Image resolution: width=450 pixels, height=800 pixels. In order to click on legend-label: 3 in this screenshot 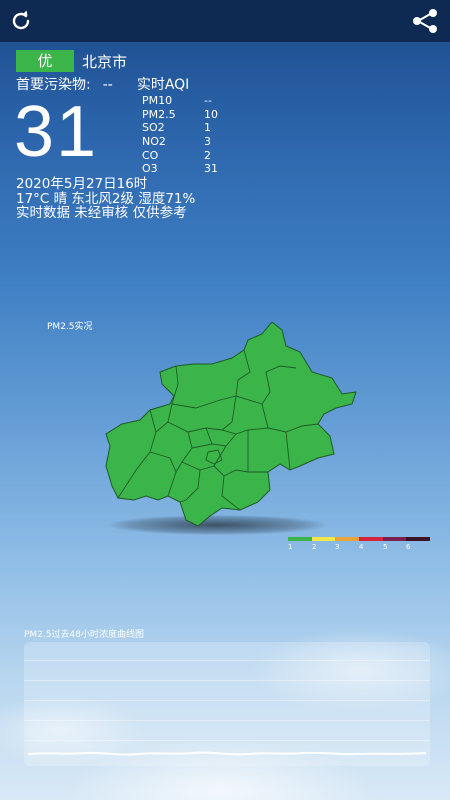, I will do `click(337, 547)`.